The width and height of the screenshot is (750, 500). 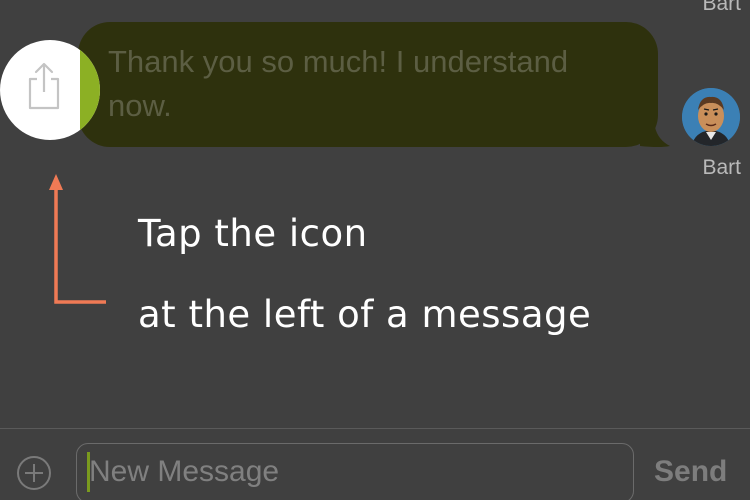 I want to click on up-arrow-icon, so click(x=77, y=239).